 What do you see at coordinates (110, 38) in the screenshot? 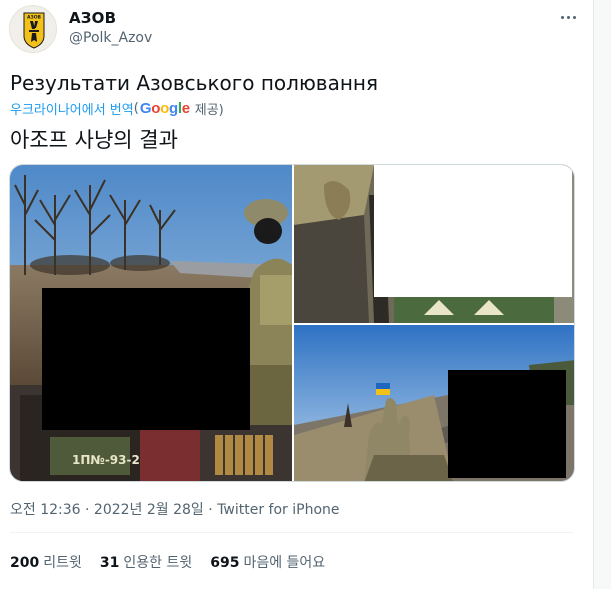
I see `user-handle: @Polk_Azov` at bounding box center [110, 38].